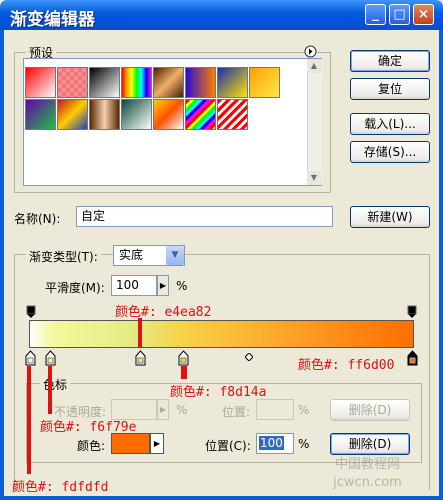  Describe the element at coordinates (275, 409) in the screenshot. I see `opacity-location-input` at that location.